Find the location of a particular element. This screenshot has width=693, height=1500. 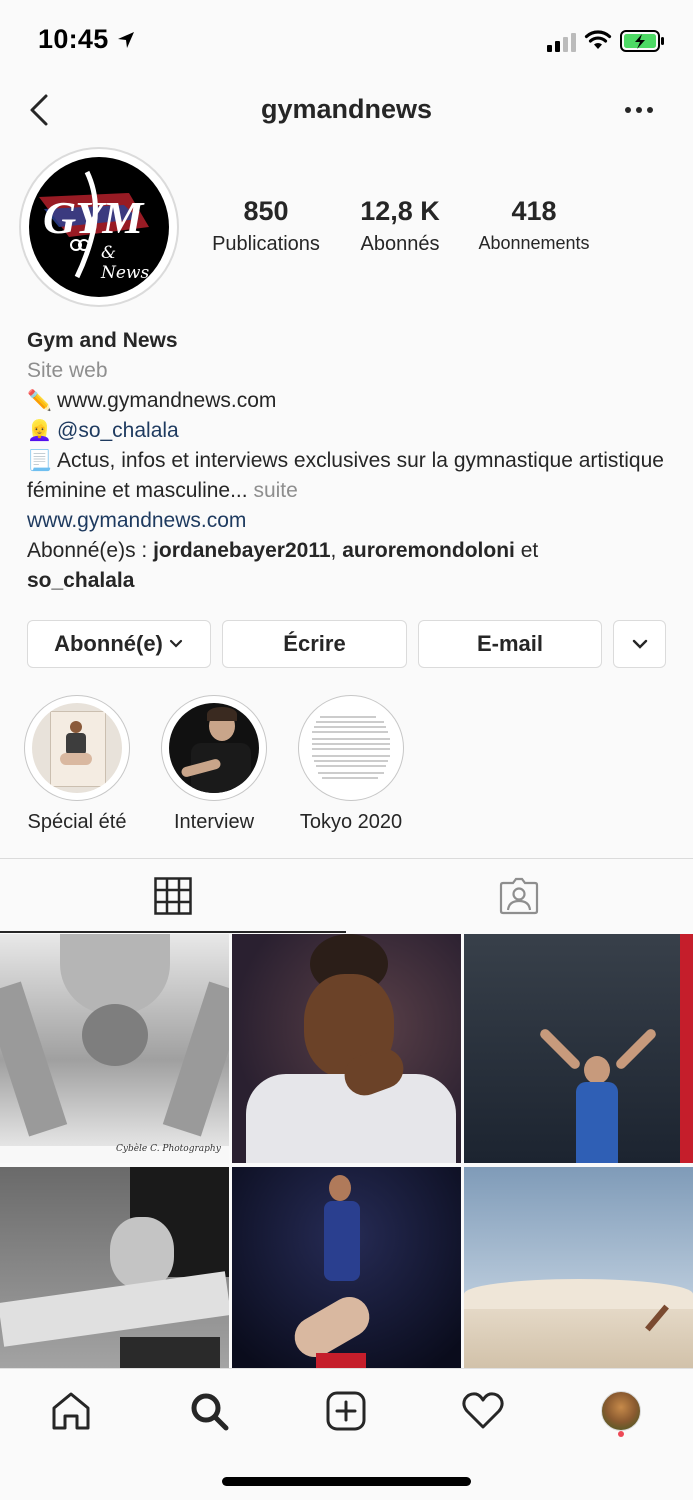

posts-count: 850 is located at coordinates (266, 211).